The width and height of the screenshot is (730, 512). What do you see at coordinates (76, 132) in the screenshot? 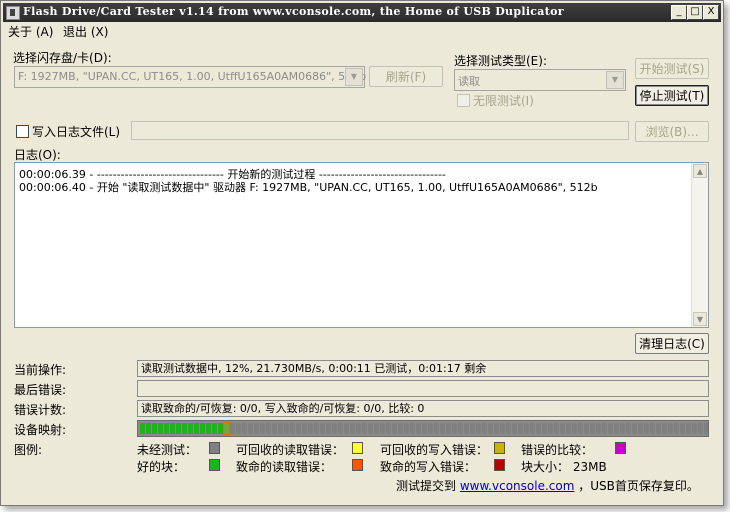
I see `write-log-label: 写入日志文件(L)` at bounding box center [76, 132].